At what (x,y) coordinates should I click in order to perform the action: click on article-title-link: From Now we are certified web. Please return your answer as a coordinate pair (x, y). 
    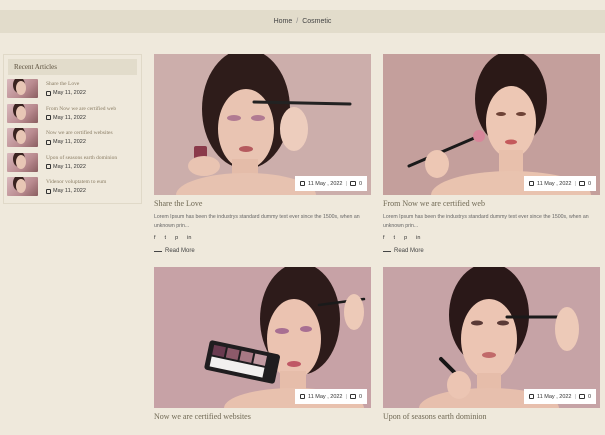
    Looking at the image, I should click on (81, 109).